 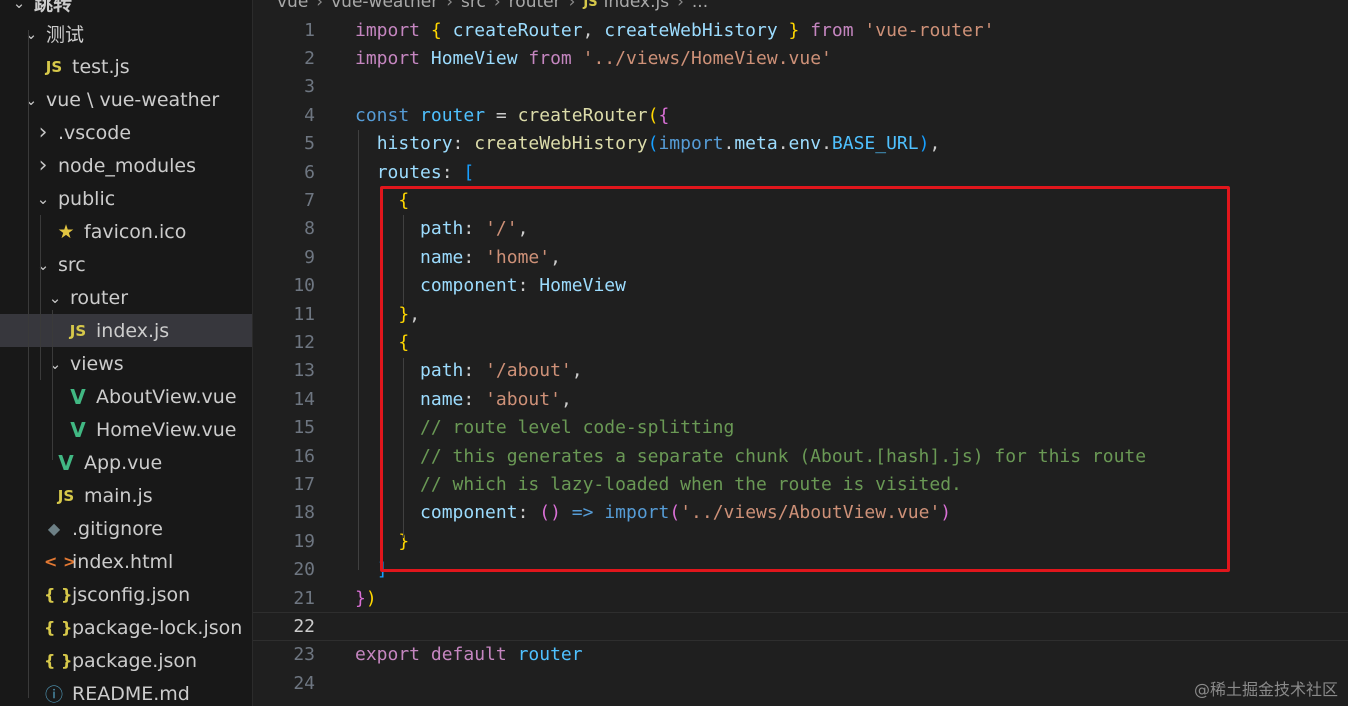 I want to click on code-token: '../views/HomeView.vue', so click(x=707, y=59).